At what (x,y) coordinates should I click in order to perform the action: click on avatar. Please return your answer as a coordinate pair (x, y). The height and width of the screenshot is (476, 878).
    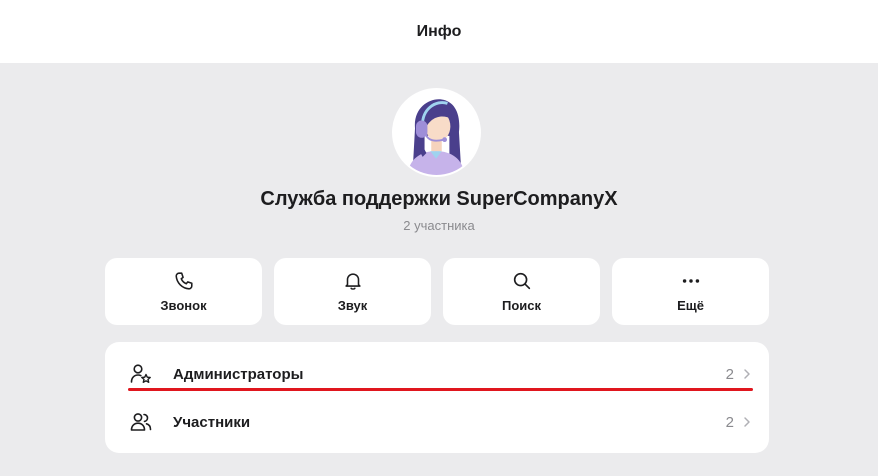
    Looking at the image, I should click on (436, 132).